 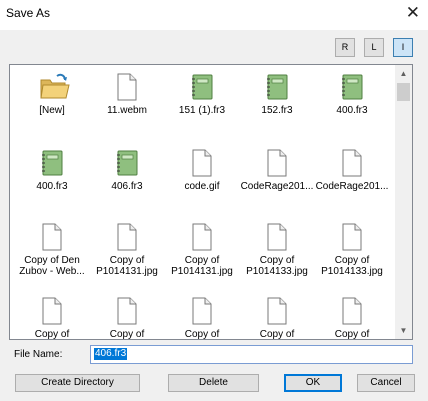 I want to click on file-item: 152.fr3, so click(x=277, y=107).